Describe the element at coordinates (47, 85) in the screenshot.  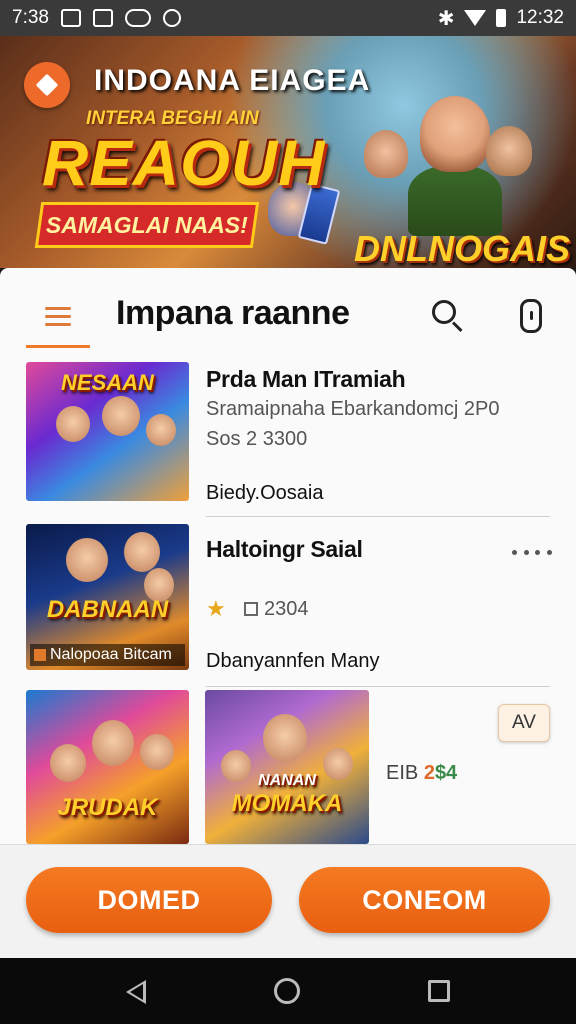
I see `app-logo-icon` at that location.